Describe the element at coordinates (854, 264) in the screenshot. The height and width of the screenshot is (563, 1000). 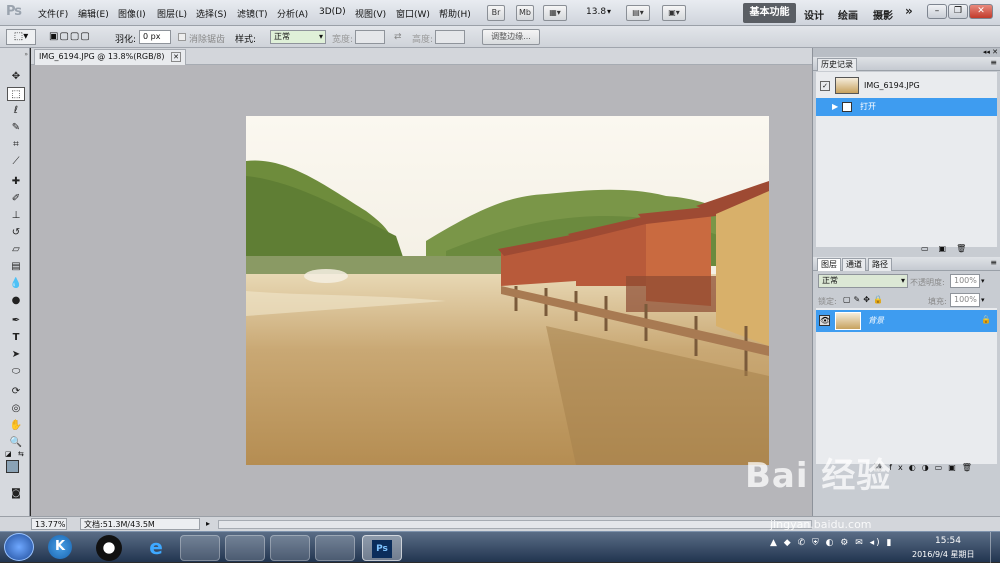
I see `tab-channels: 通道` at that location.